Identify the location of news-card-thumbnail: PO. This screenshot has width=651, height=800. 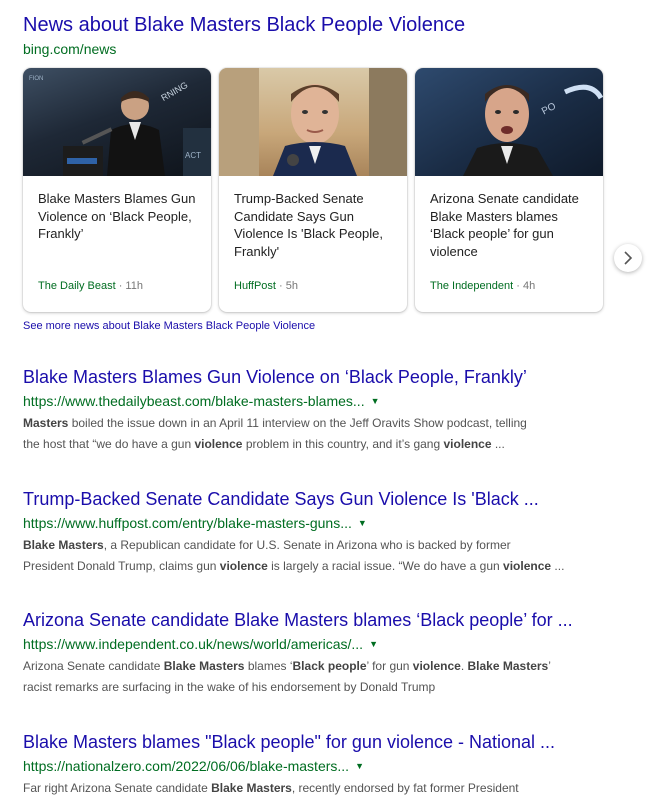
(509, 122).